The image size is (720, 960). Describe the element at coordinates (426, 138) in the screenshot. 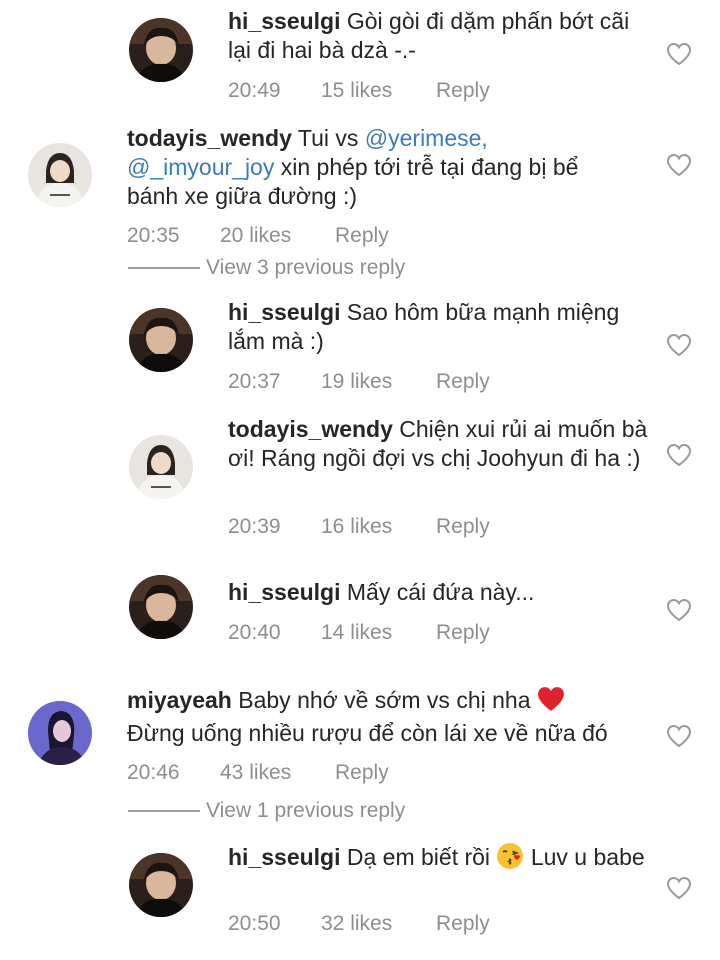

I see `mention-link: @yerimese,` at that location.